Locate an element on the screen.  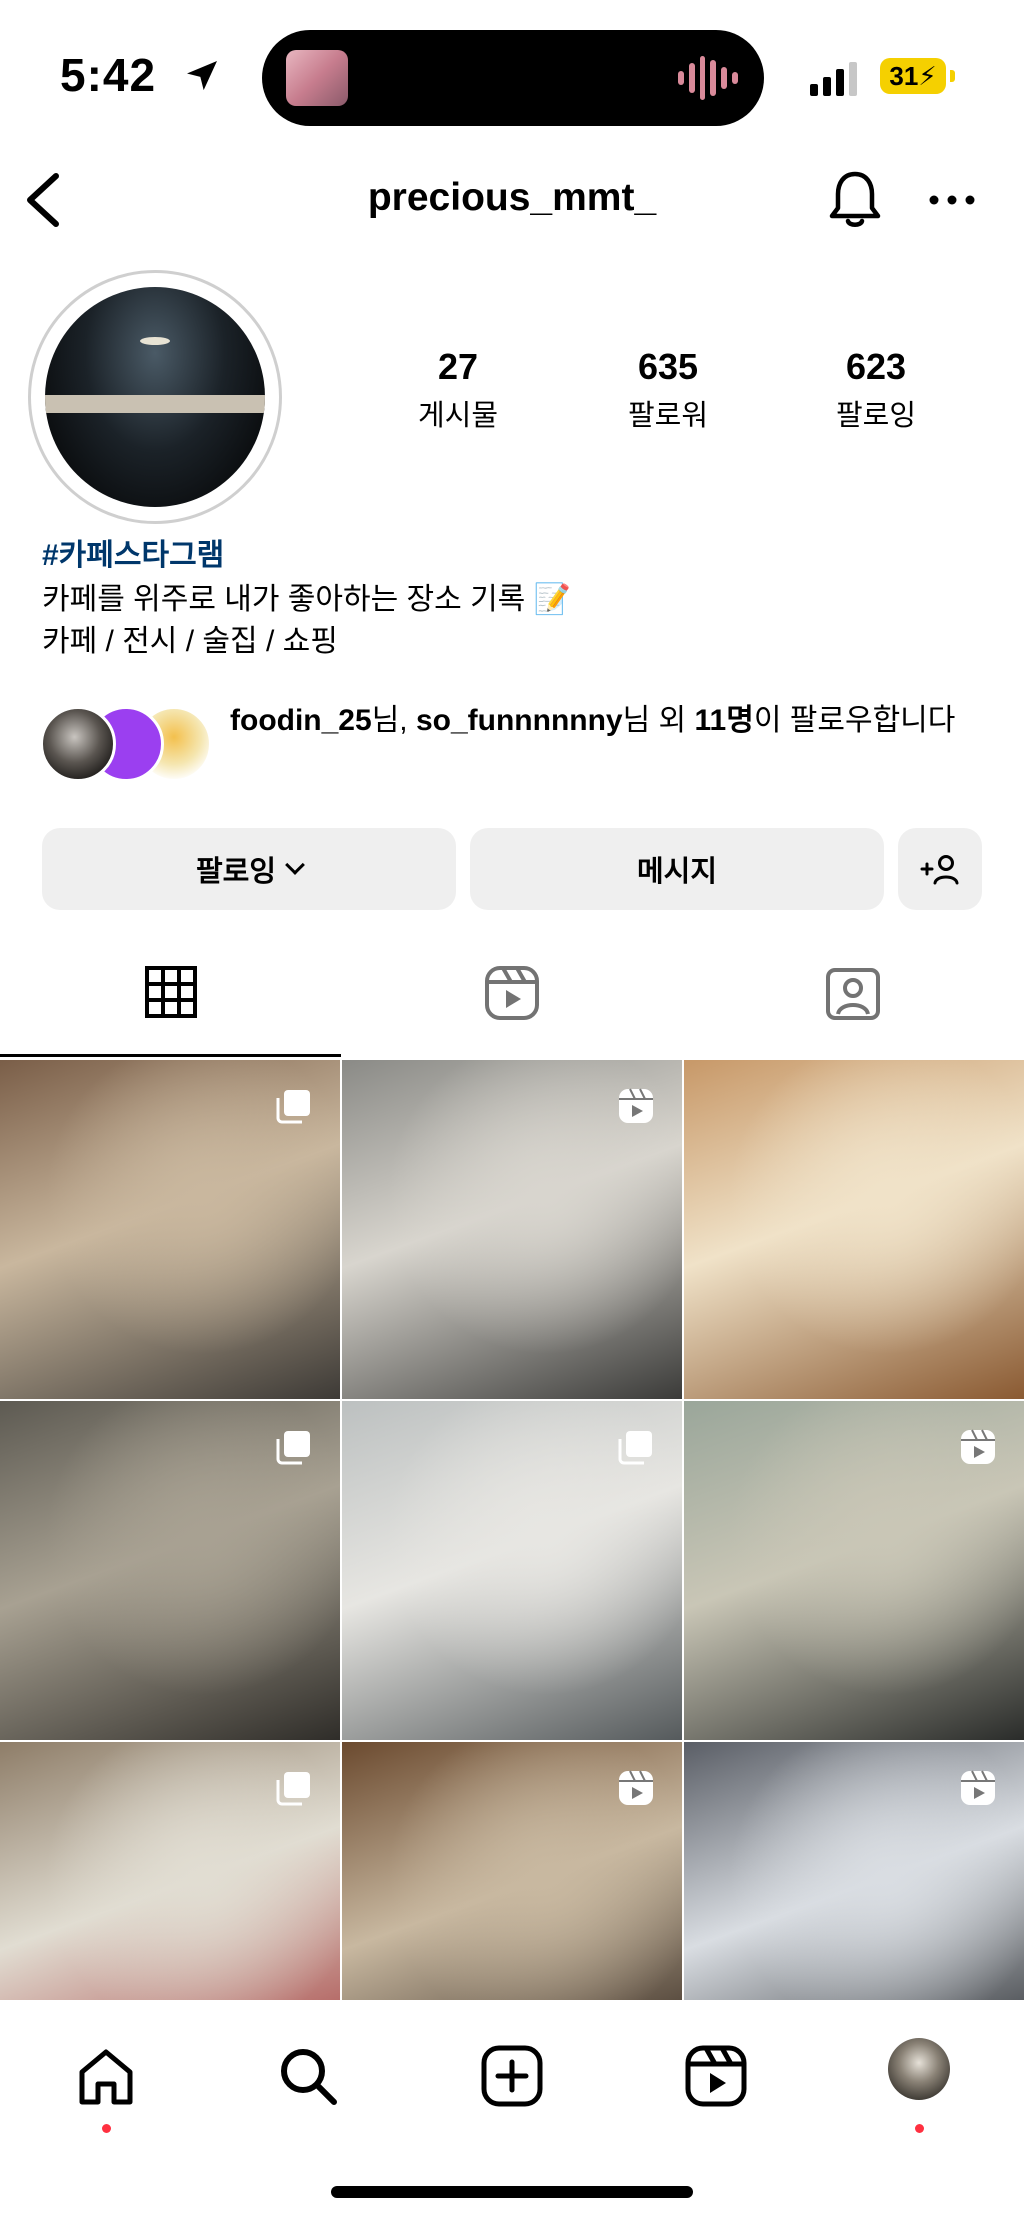
stat-following: 623 팔로잉 is located at coordinates (876, 390).